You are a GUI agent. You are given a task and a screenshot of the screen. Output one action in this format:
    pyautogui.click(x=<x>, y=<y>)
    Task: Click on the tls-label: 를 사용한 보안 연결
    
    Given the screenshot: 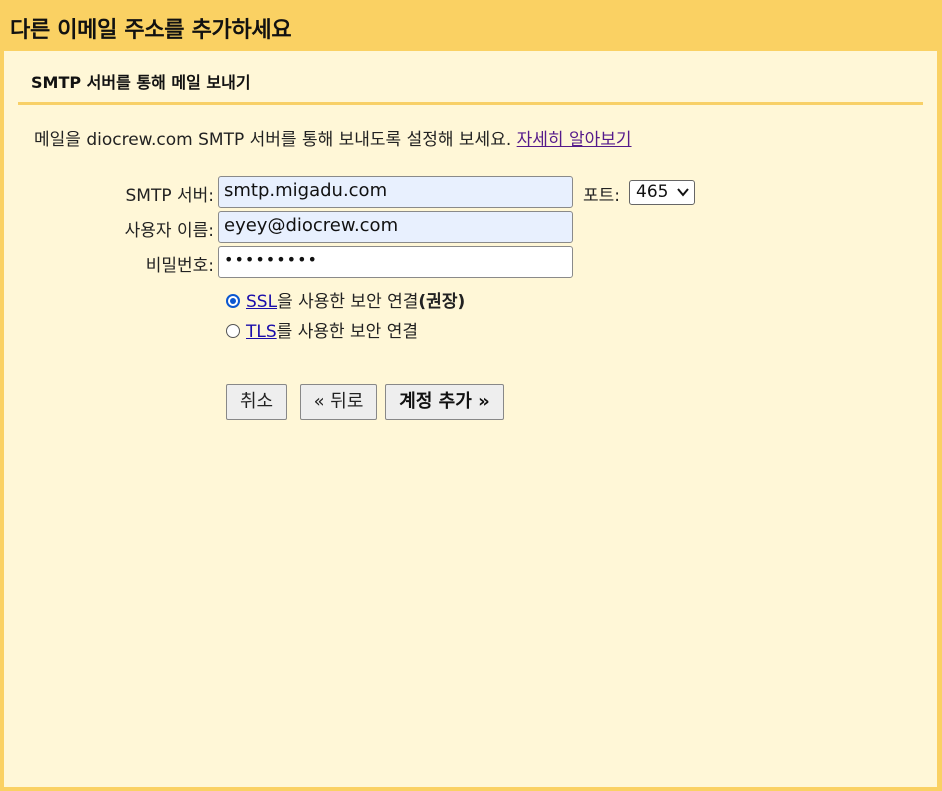 What is the action you would take?
    pyautogui.click(x=347, y=332)
    